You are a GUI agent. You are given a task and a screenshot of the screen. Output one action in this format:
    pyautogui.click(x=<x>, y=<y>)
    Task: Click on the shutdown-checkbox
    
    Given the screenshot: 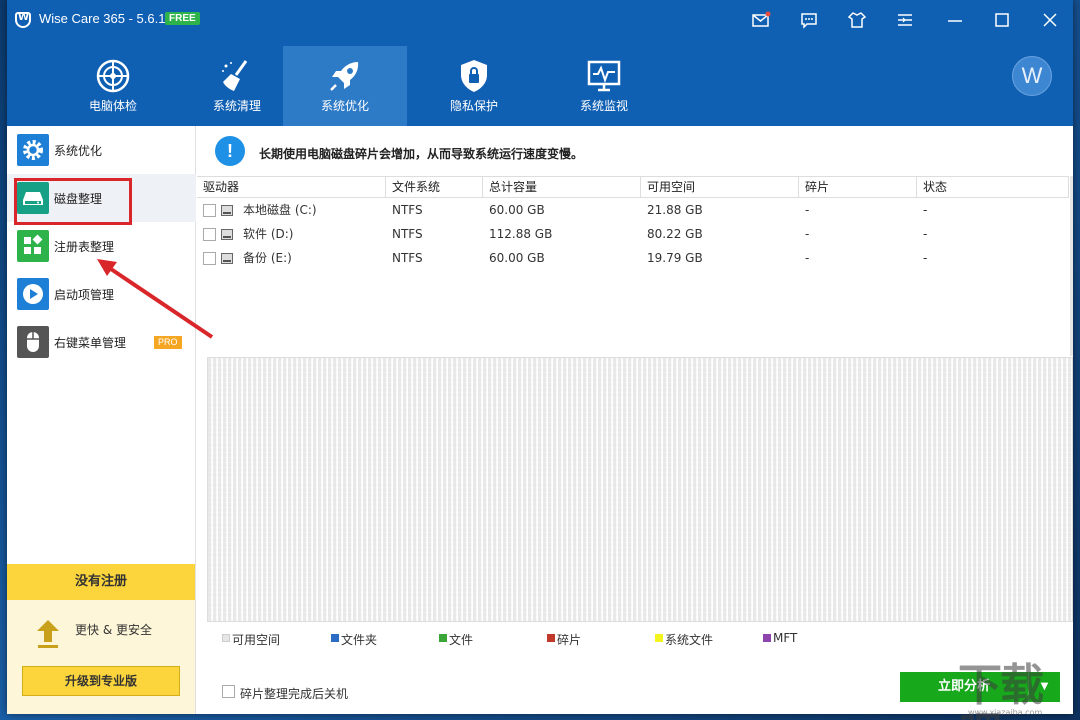 What is the action you would take?
    pyautogui.click(x=228, y=691)
    